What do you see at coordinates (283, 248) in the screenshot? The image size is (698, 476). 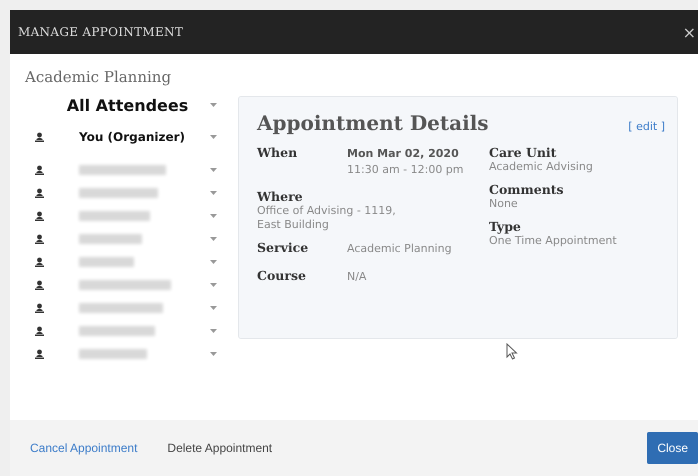 I see `field-label: Service` at bounding box center [283, 248].